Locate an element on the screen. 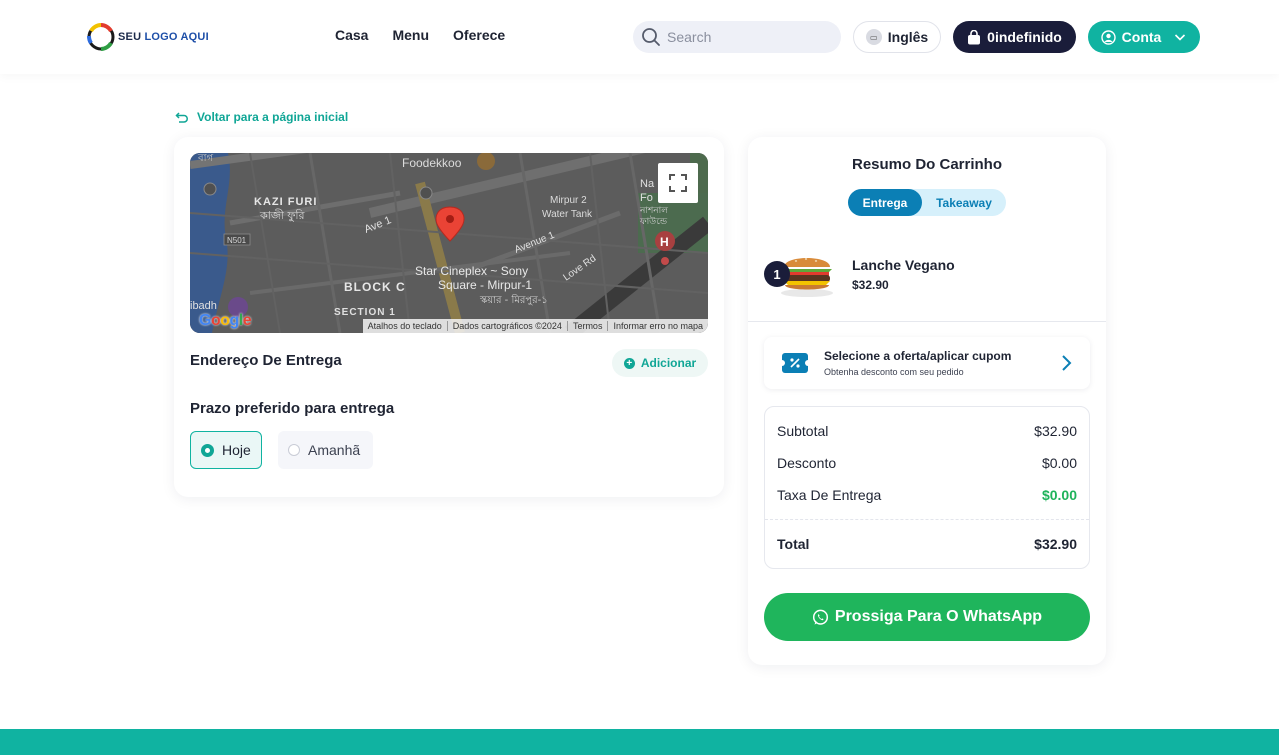 The height and width of the screenshot is (755, 1279). chevron-right-icon is located at coordinates (1067, 363).